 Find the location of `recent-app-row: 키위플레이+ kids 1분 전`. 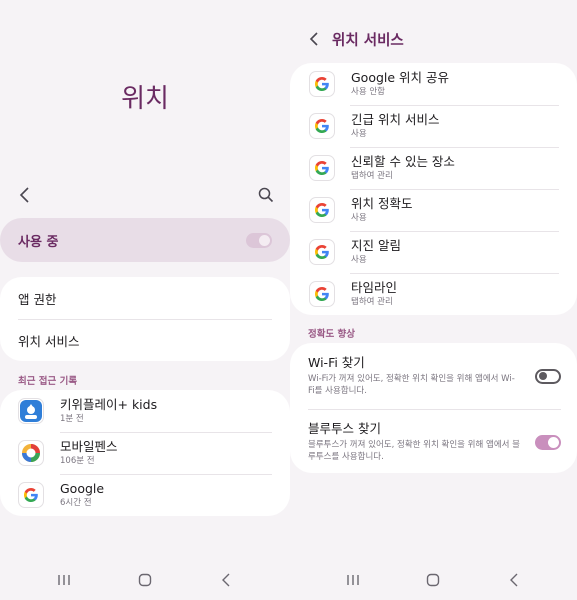

recent-app-row: 키위플레이+ kids 1분 전 is located at coordinates (145, 411).